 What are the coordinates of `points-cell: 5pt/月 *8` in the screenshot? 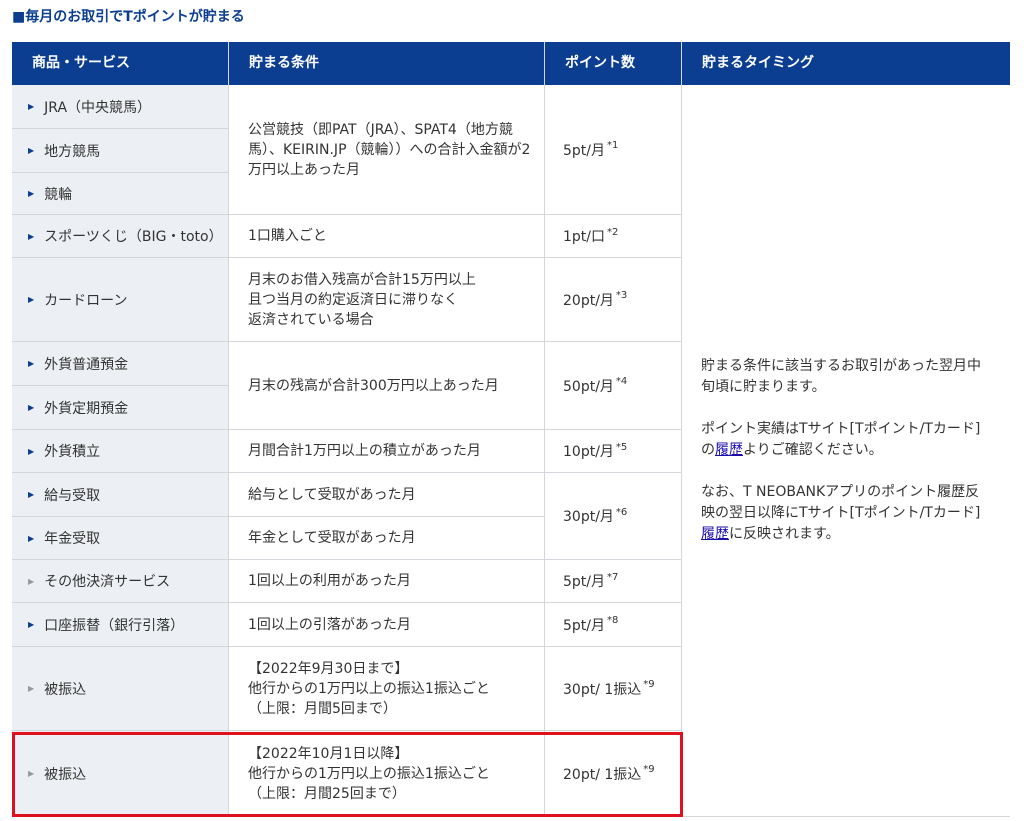 It's located at (613, 625).